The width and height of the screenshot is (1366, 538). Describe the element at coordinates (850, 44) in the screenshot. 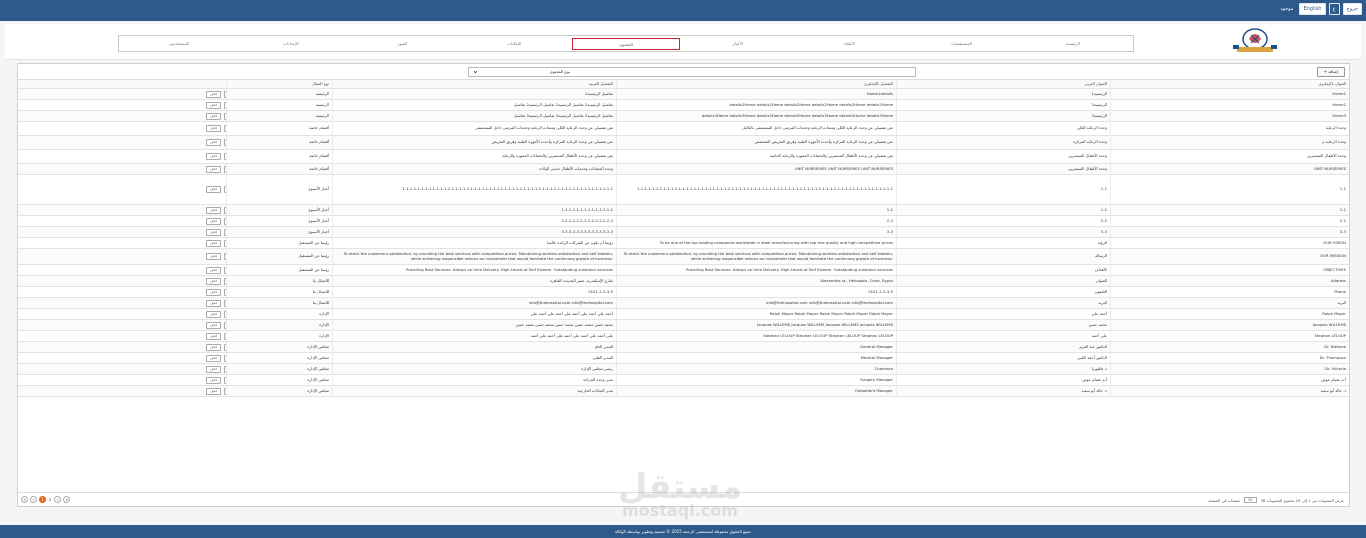

I see `nav-item-doctors: الأطباء` at that location.